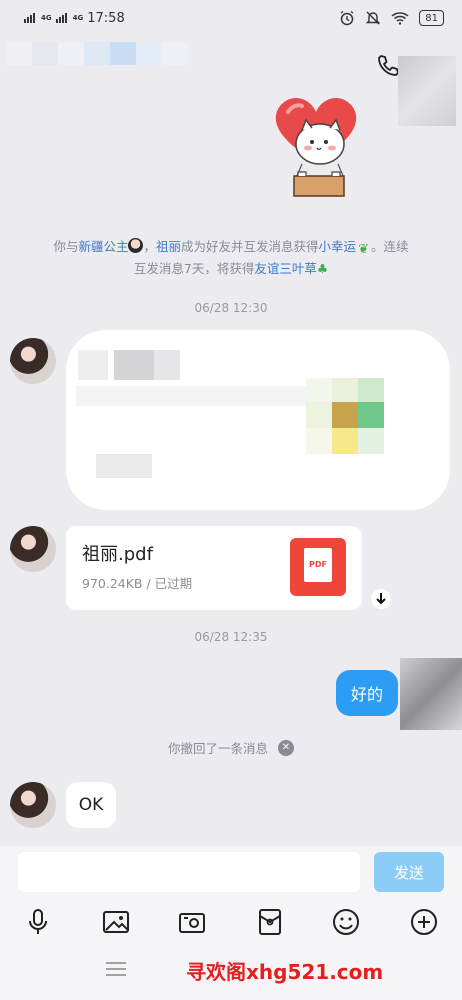  What do you see at coordinates (194, 268) in the screenshot?
I see `notice-text-line2: 互发消息7天，将获得` at bounding box center [194, 268].